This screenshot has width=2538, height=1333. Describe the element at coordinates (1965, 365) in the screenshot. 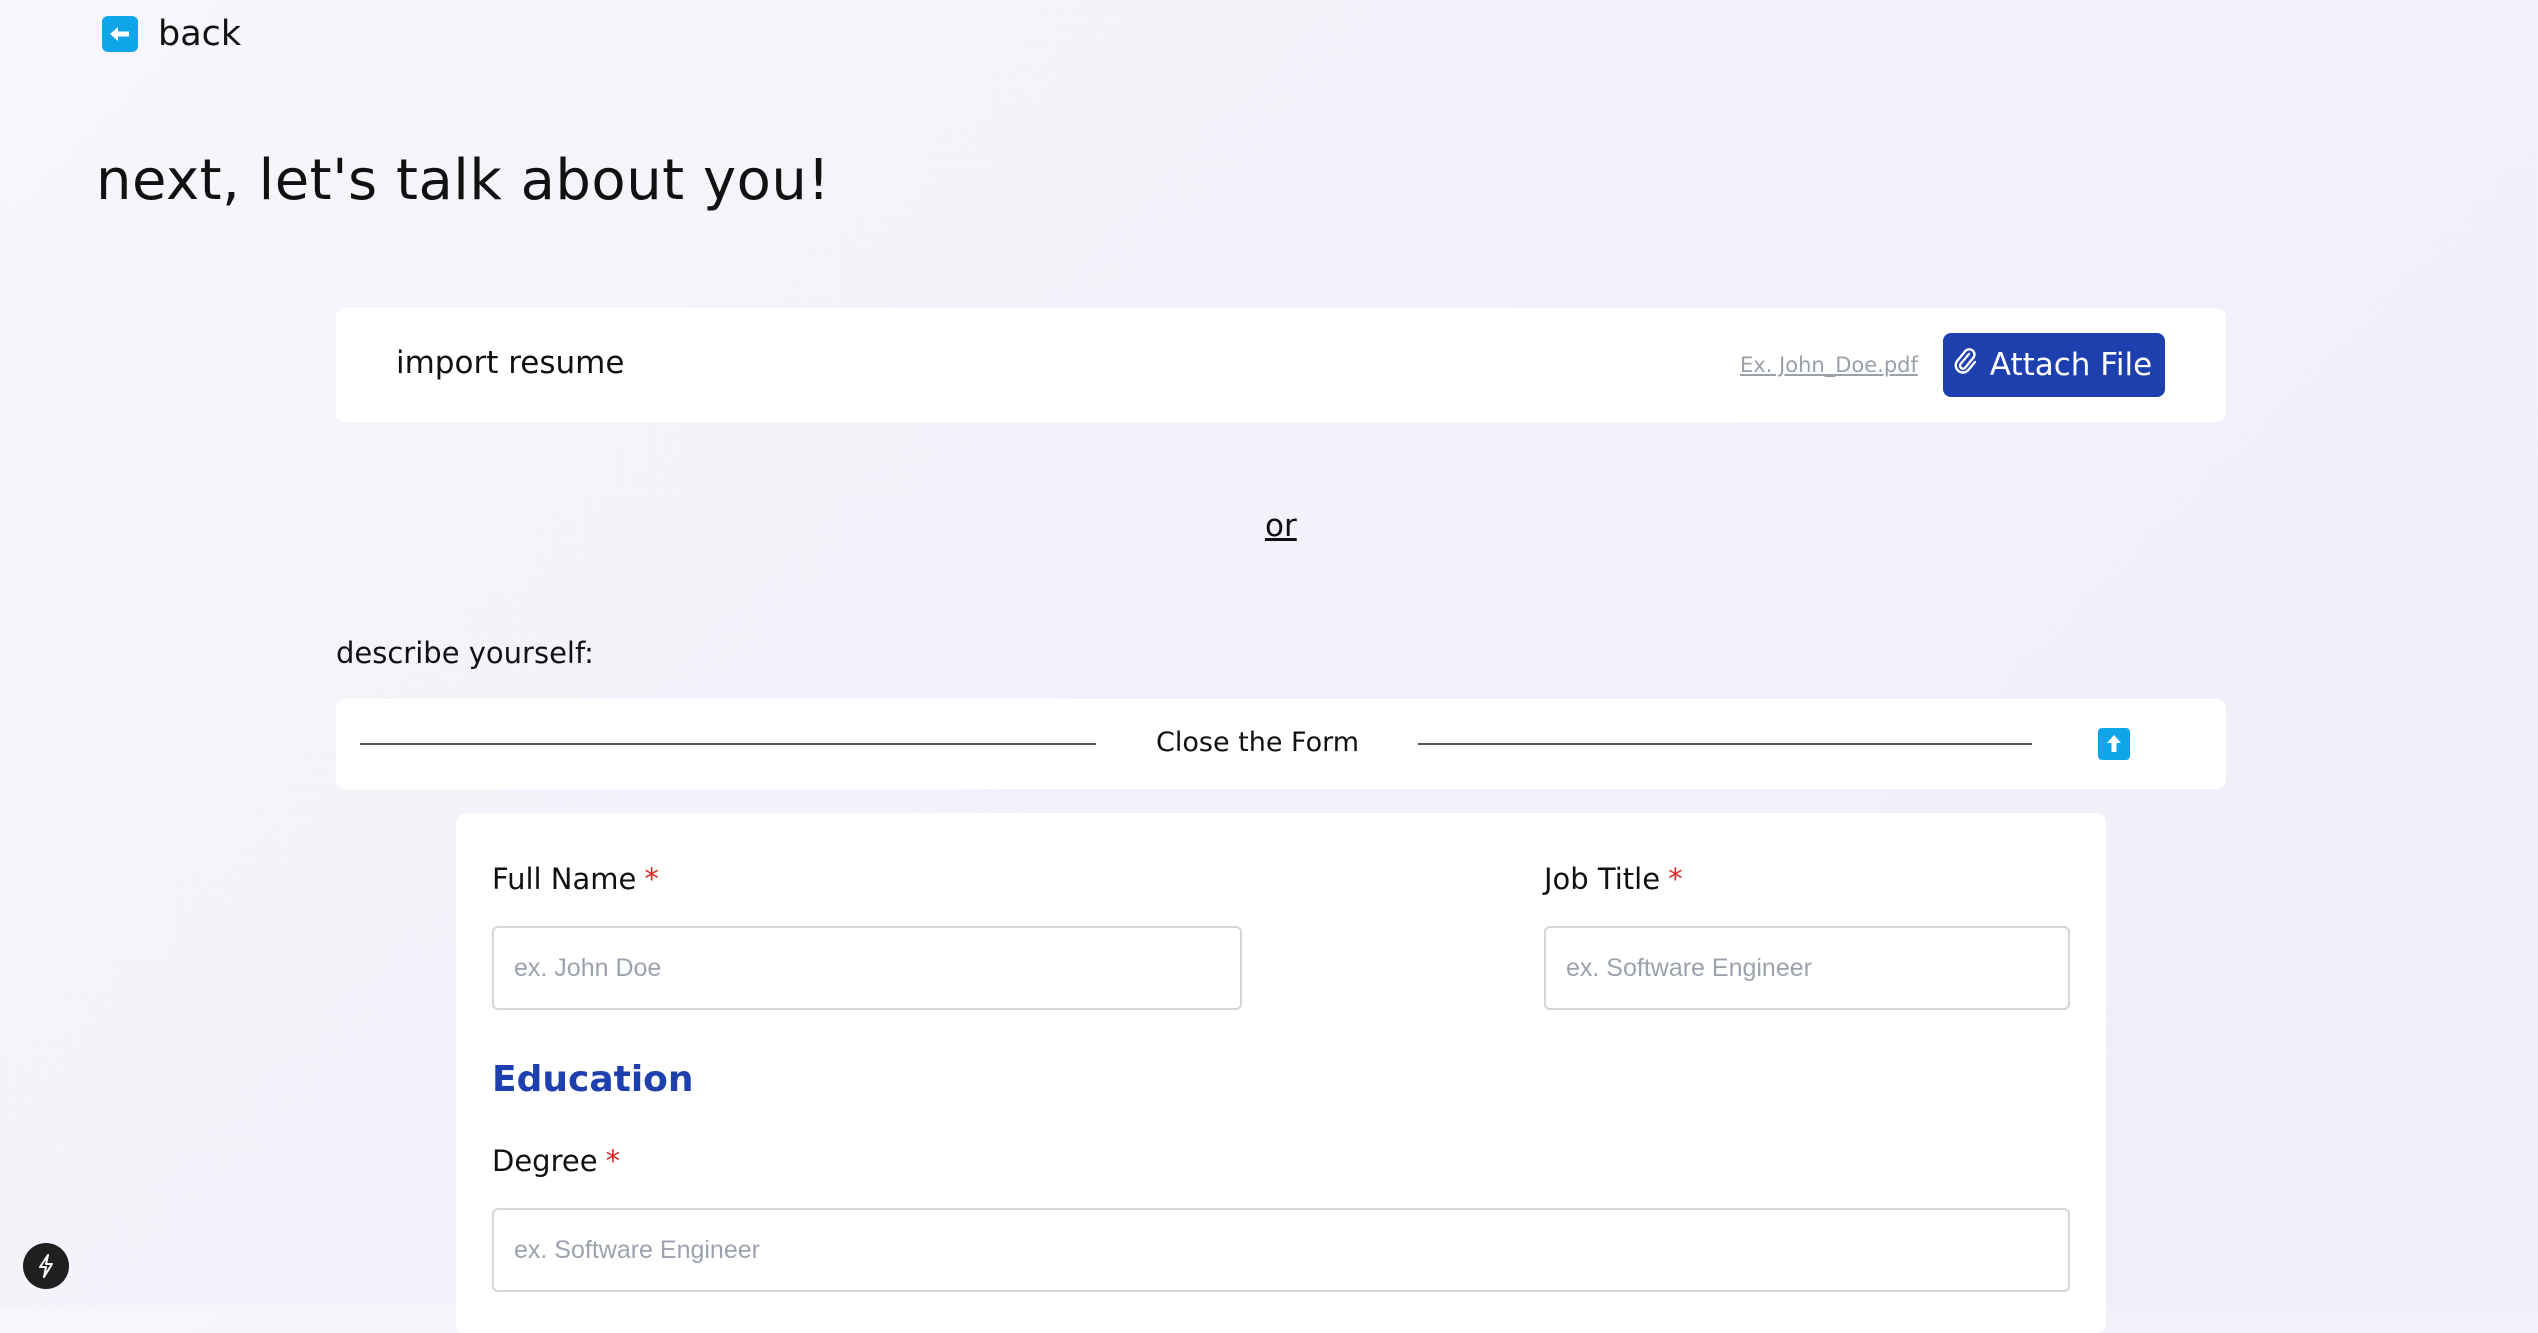

I see `paperclip-icon` at that location.